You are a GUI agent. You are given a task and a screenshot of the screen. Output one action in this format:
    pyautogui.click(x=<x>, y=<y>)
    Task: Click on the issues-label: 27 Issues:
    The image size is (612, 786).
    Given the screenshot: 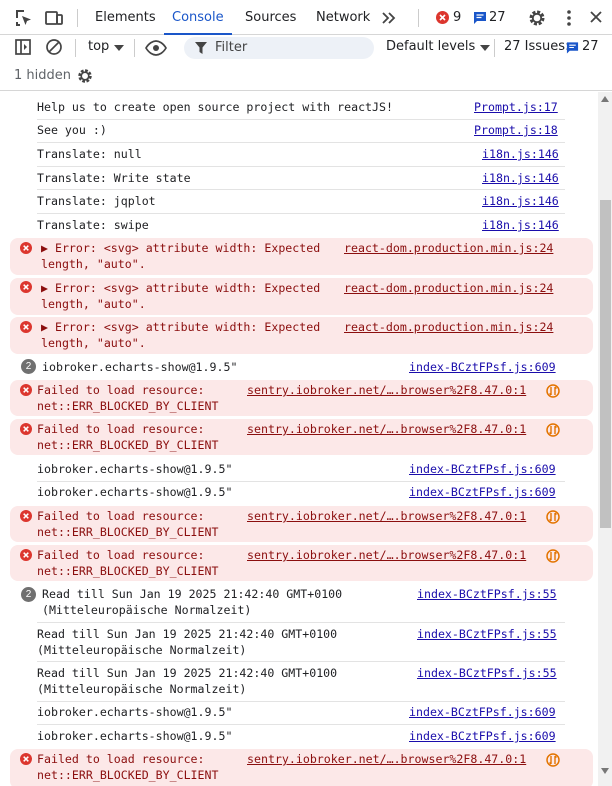 What is the action you would take?
    pyautogui.click(x=536, y=46)
    